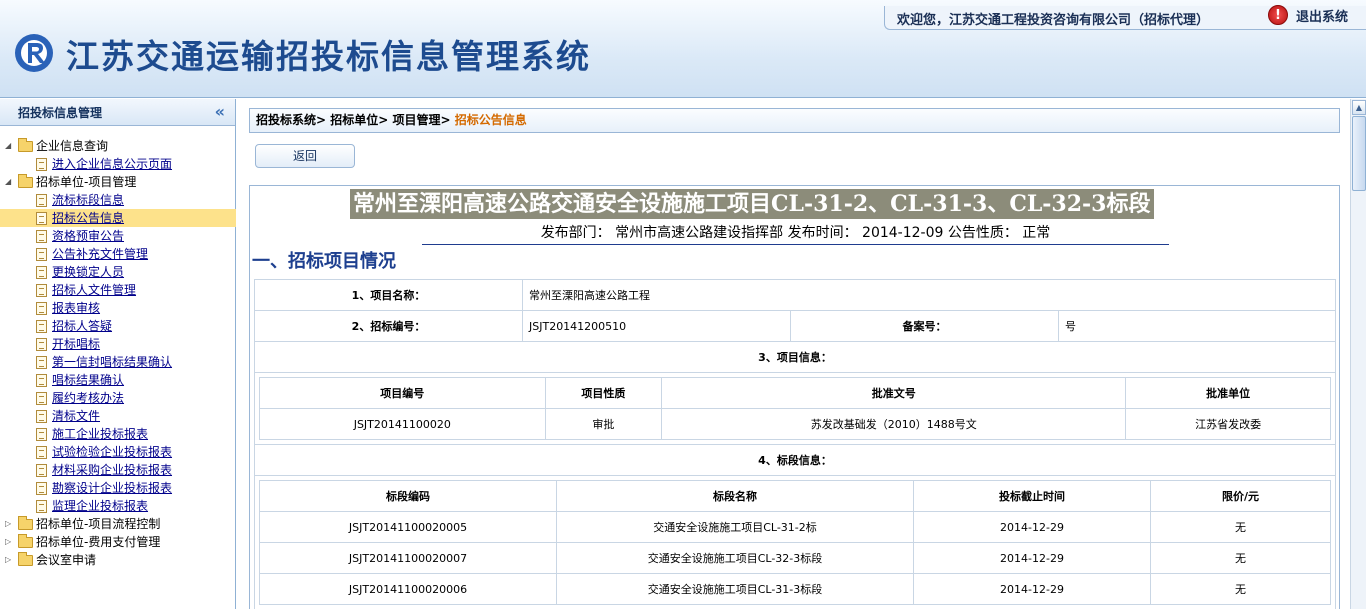 The image size is (1366, 609). What do you see at coordinates (118, 416) in the screenshot?
I see `tree-item: 清标文件` at bounding box center [118, 416].